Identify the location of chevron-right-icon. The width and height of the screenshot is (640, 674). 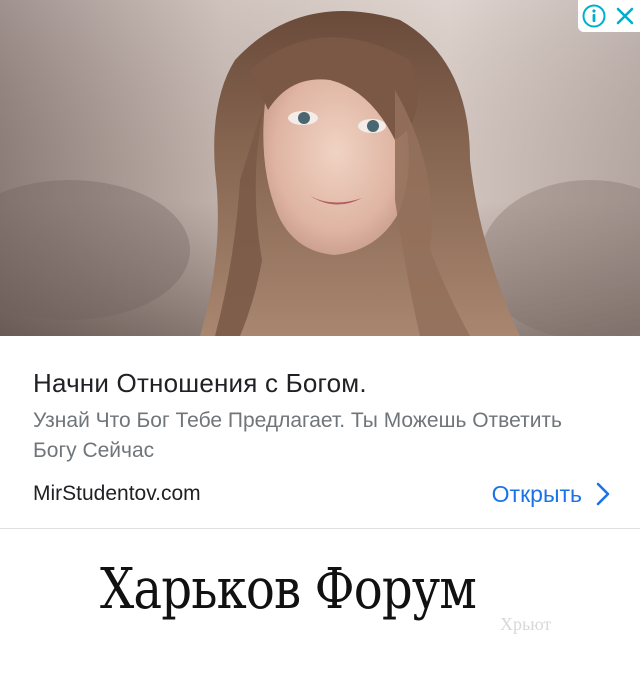
(603, 494).